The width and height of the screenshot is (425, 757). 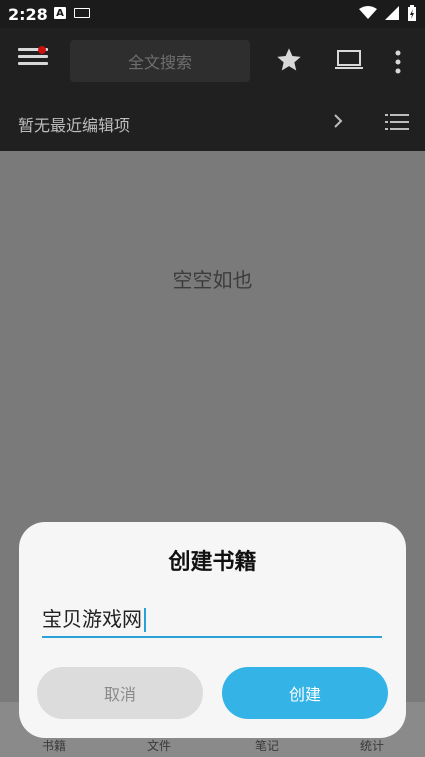 I want to click on cell-signal-icon, so click(x=392, y=13).